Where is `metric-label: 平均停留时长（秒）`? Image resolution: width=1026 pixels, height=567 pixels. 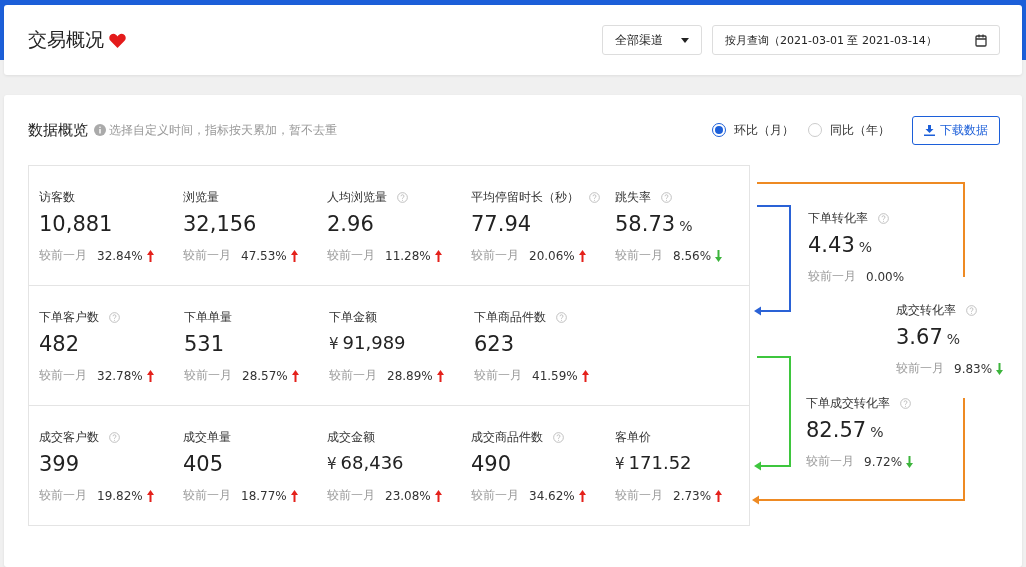
metric-label: 平均停留时长（秒） is located at coordinates (525, 197).